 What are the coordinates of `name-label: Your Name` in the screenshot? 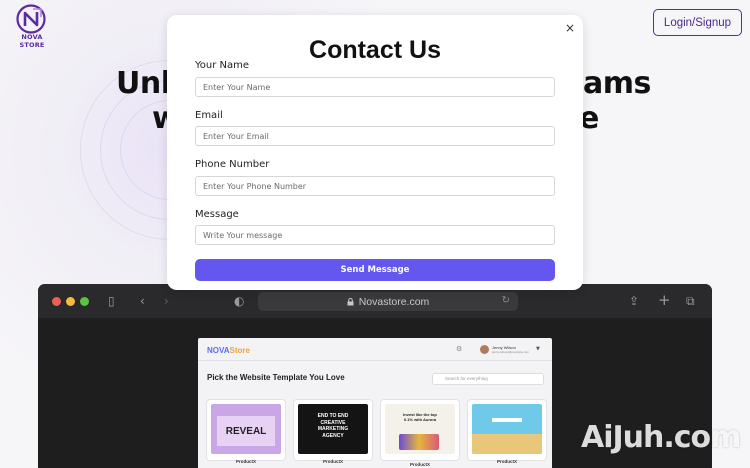 It's located at (222, 65).